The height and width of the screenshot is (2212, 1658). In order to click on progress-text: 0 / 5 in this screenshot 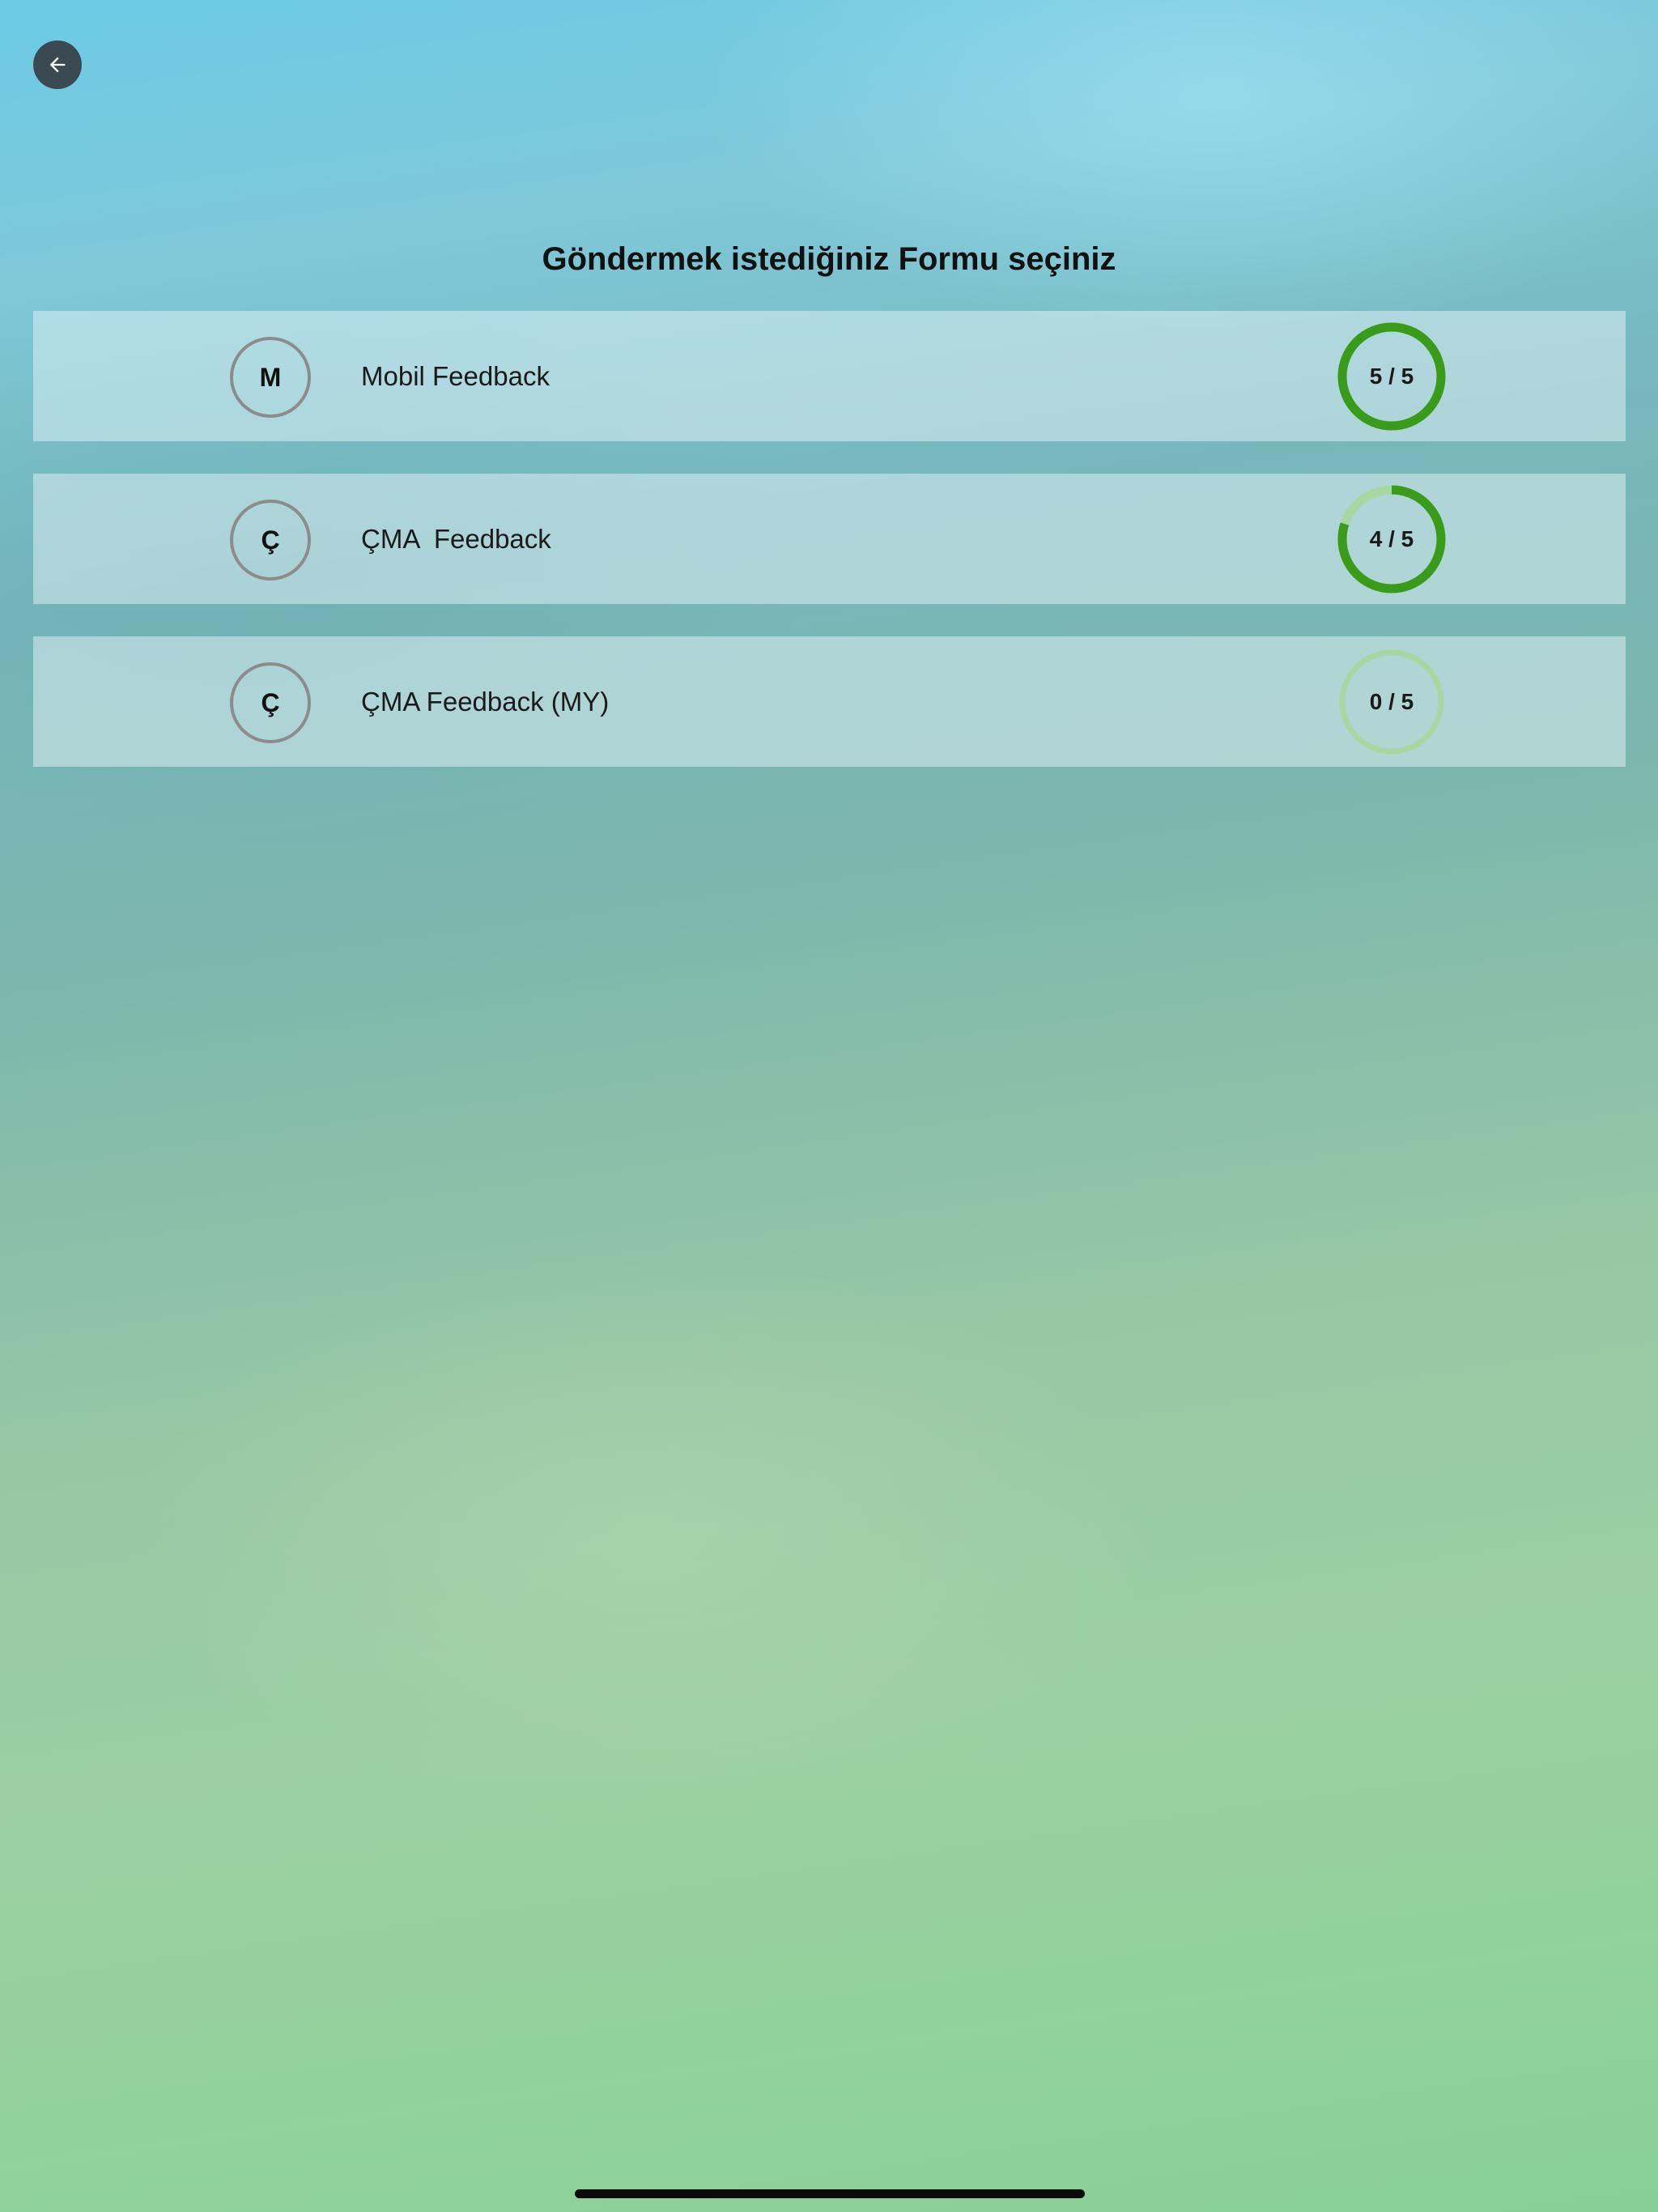, I will do `click(1391, 702)`.